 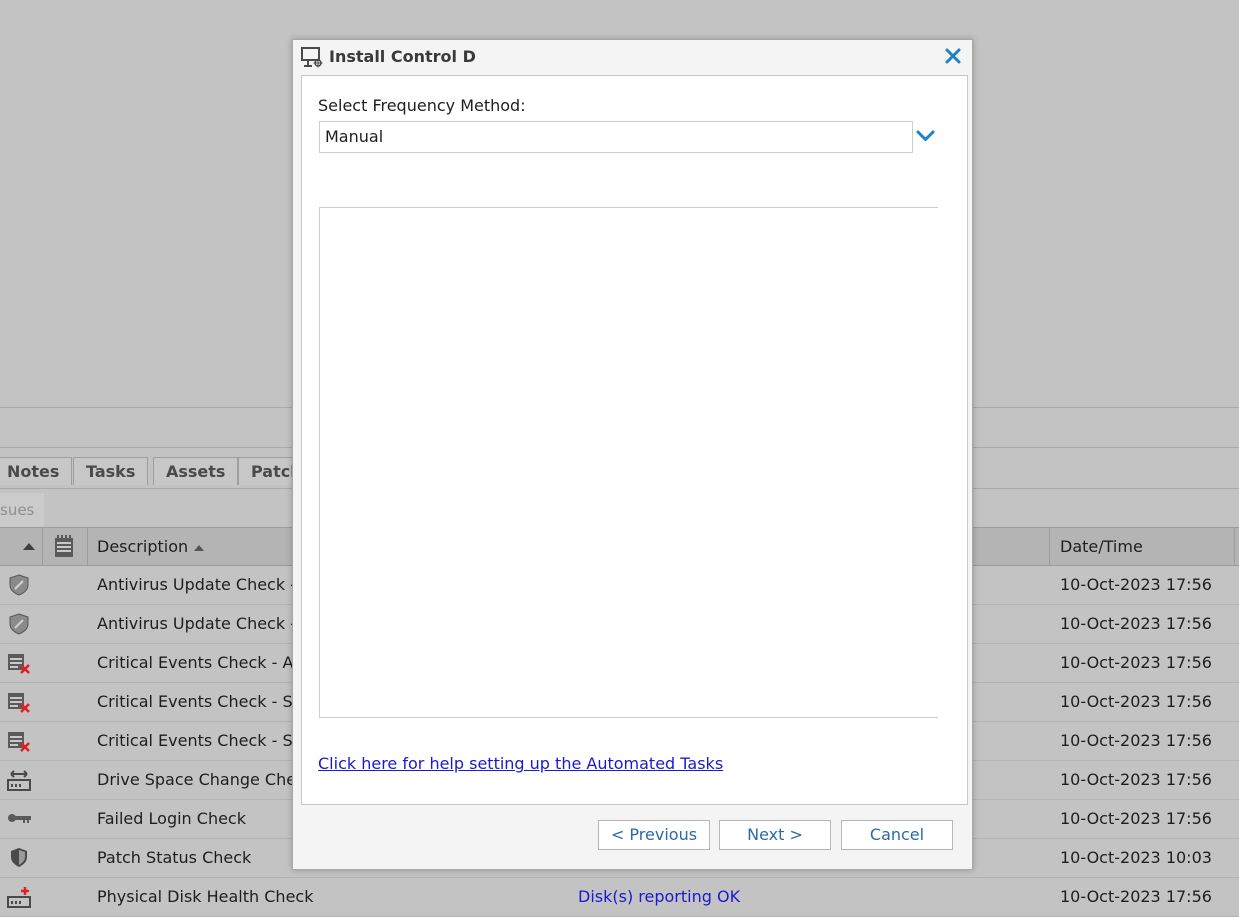 I want to click on drive-space-icon, so click(x=19, y=780).